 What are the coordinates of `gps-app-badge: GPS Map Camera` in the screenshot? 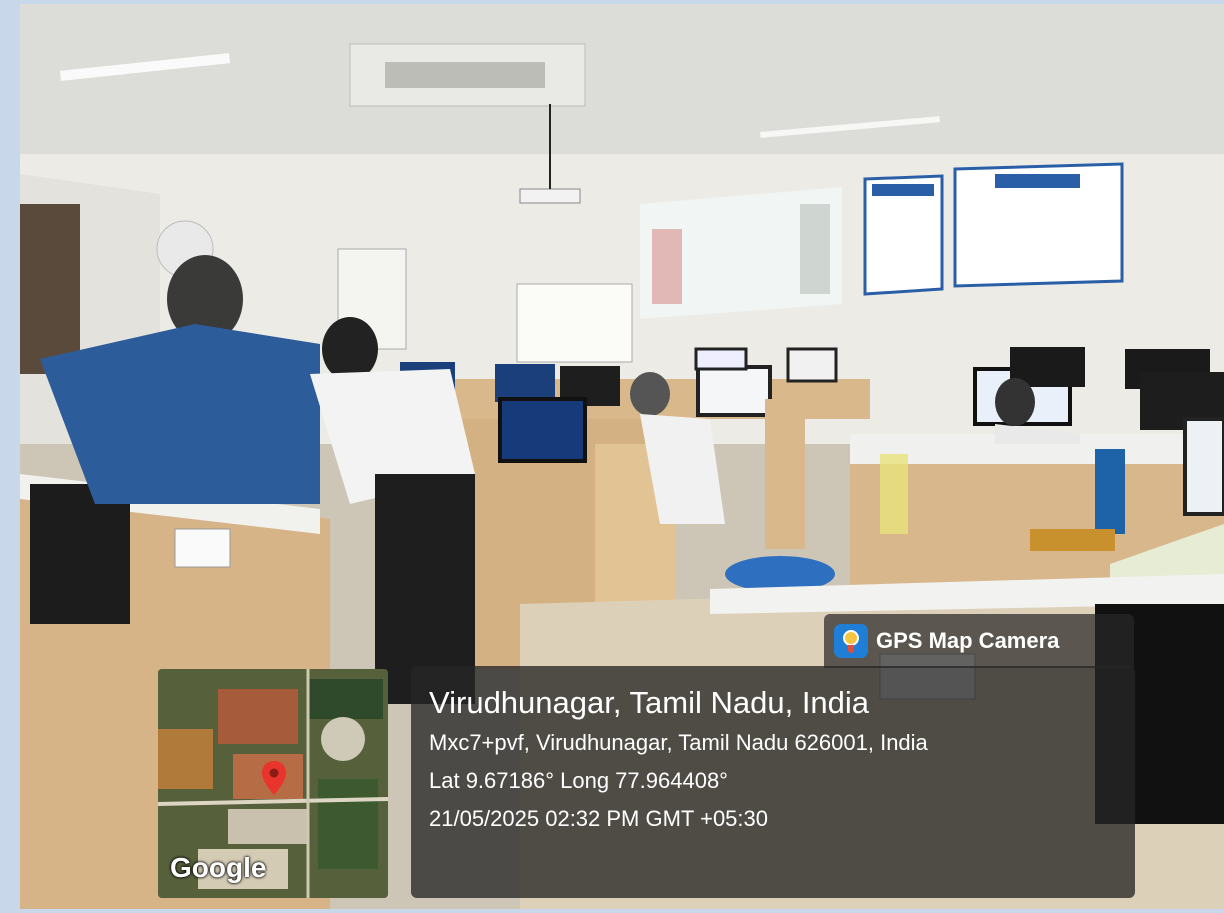 It's located at (979, 641).